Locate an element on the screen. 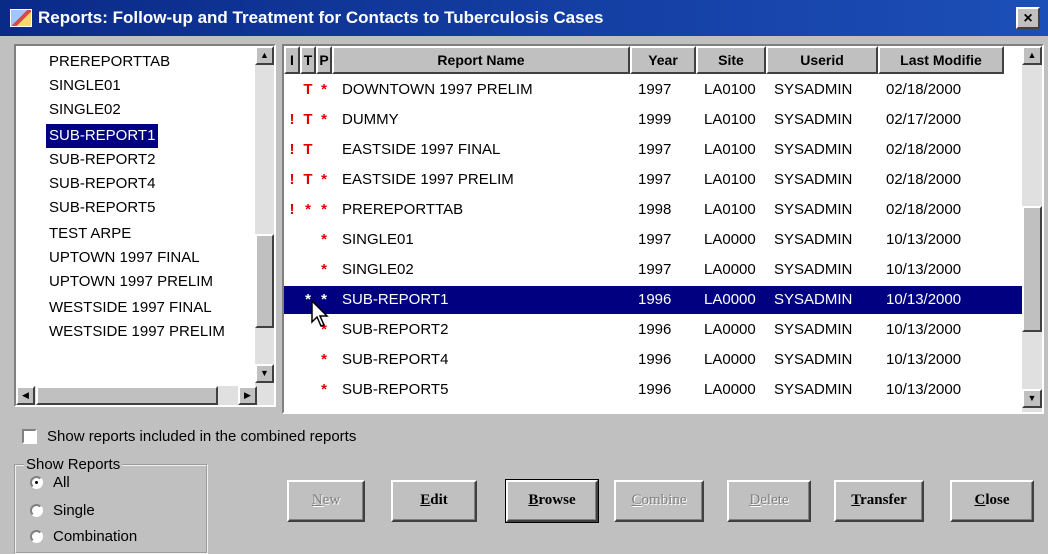 This screenshot has width=1048, height=554. radio-combination: Combination is located at coordinates (83, 536).